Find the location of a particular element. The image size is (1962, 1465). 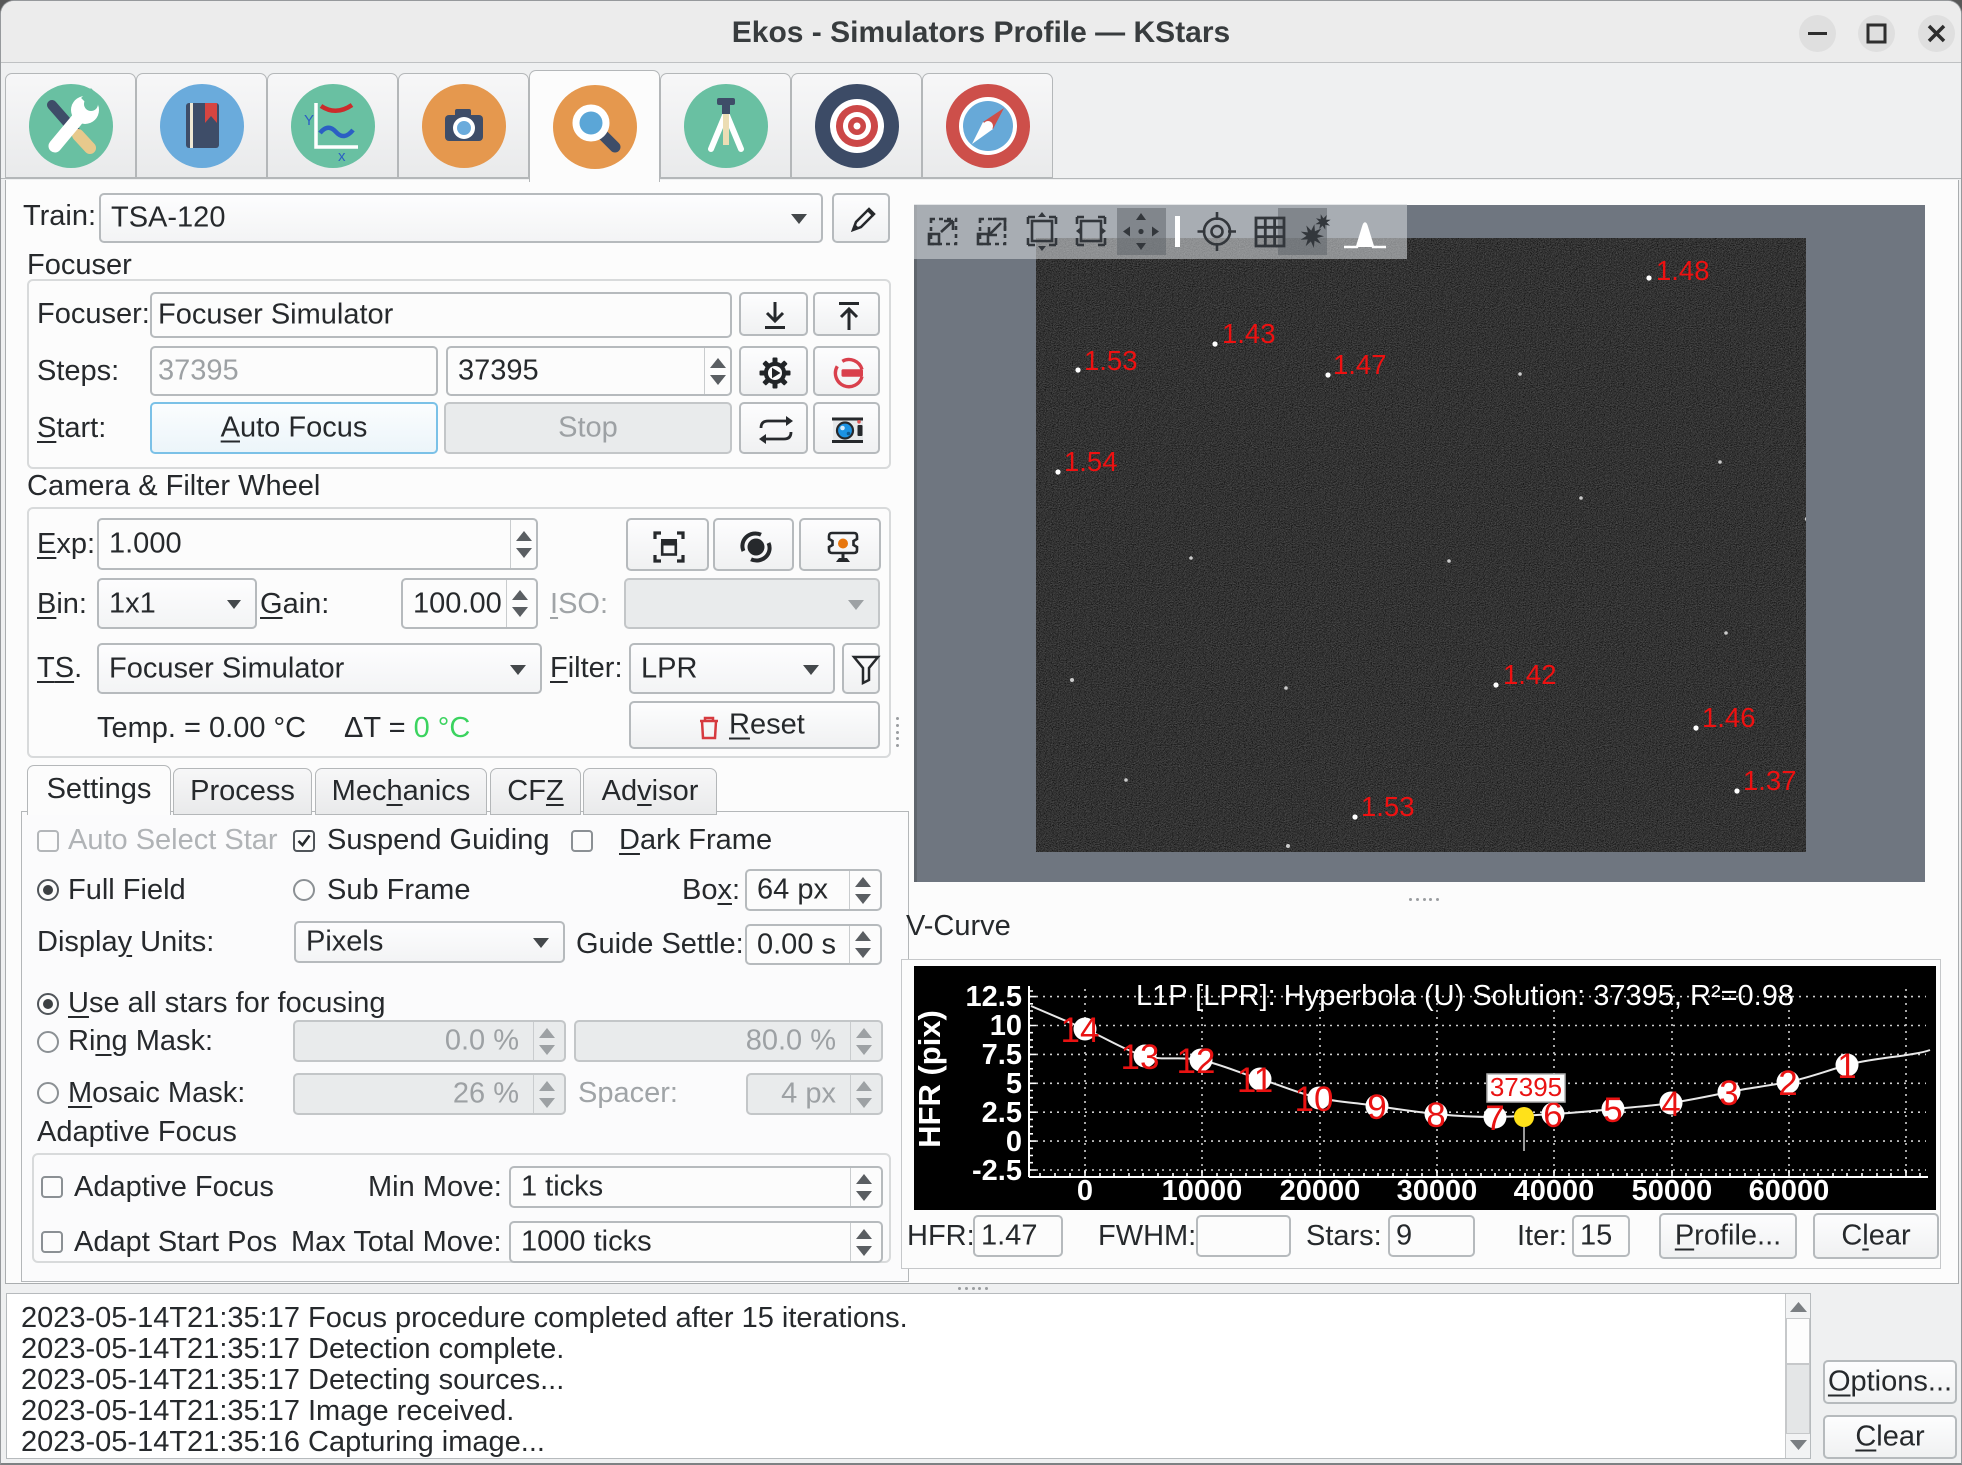

svg-text: HFR (pix) is located at coordinates (930, 1079).